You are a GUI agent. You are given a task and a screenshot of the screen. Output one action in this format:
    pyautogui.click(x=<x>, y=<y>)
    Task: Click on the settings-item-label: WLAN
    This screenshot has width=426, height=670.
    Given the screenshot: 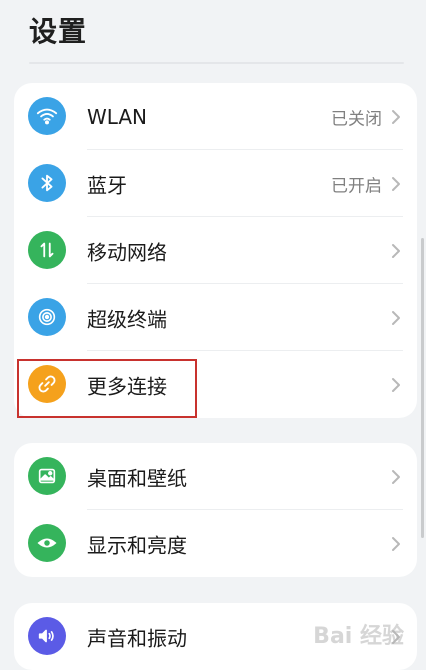 What is the action you would take?
    pyautogui.click(x=117, y=116)
    